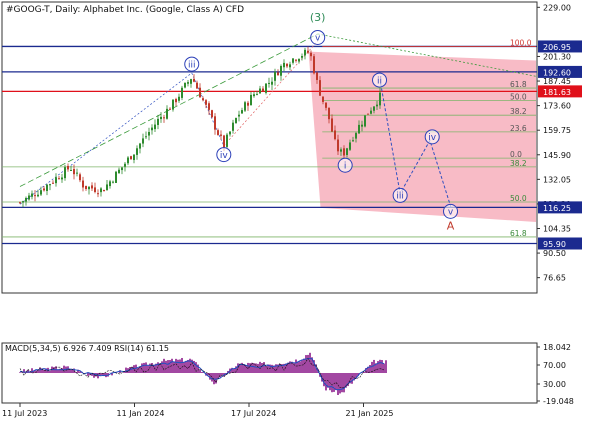 The height and width of the screenshot is (429, 596). I want to click on price-tick-label: 159.75, so click(557, 130).